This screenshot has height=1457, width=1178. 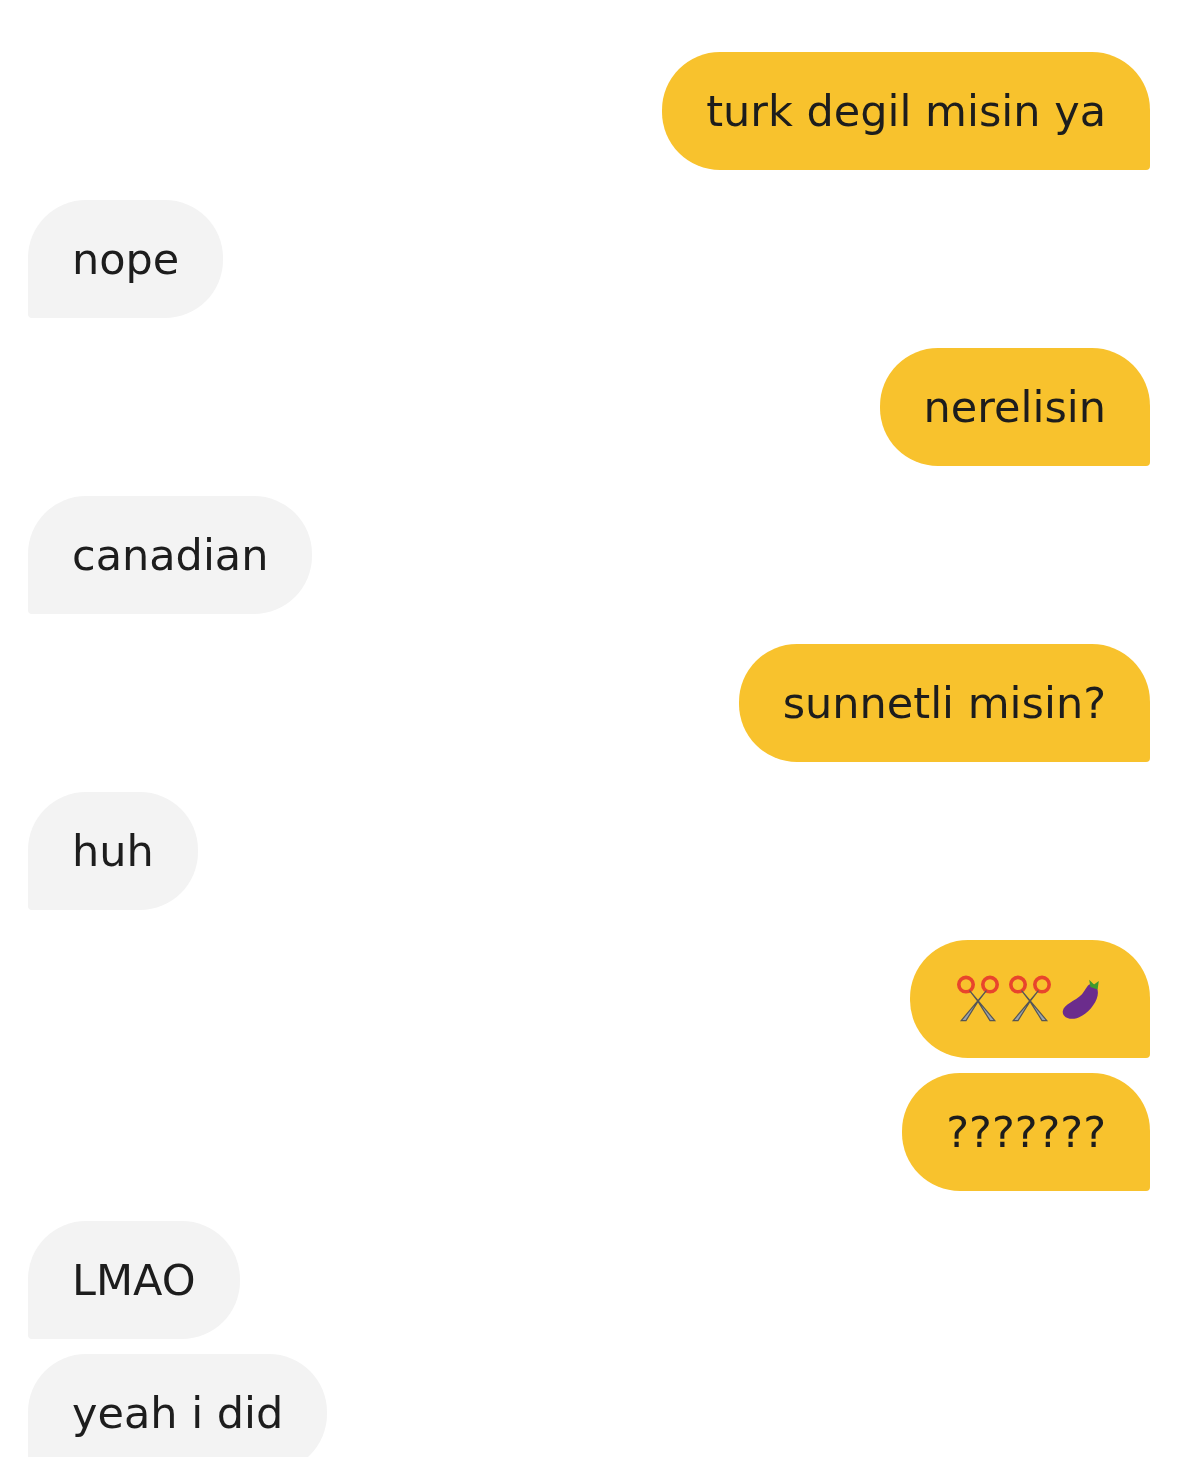 What do you see at coordinates (113, 851) in the screenshot?
I see `message-bubble: huh` at bounding box center [113, 851].